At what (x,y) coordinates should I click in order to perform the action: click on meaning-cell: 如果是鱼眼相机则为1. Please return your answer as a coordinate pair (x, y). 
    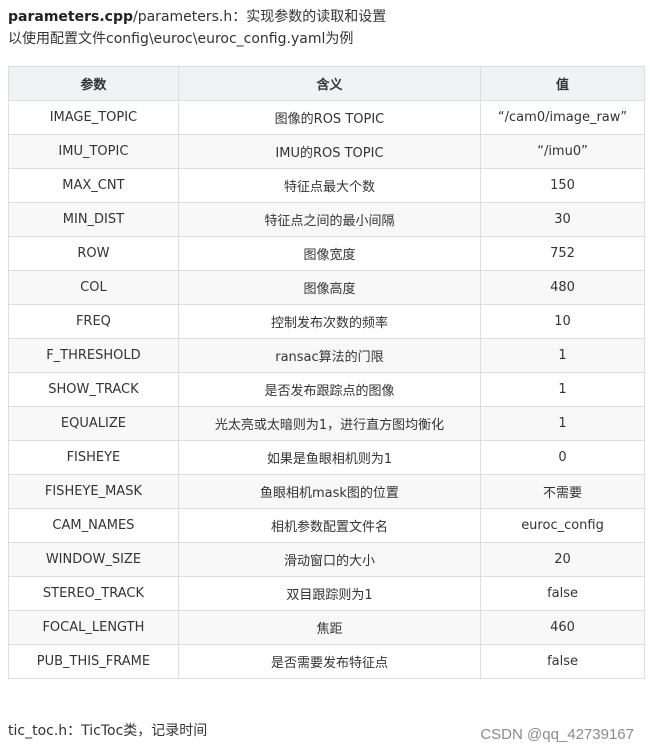
    Looking at the image, I should click on (329, 457).